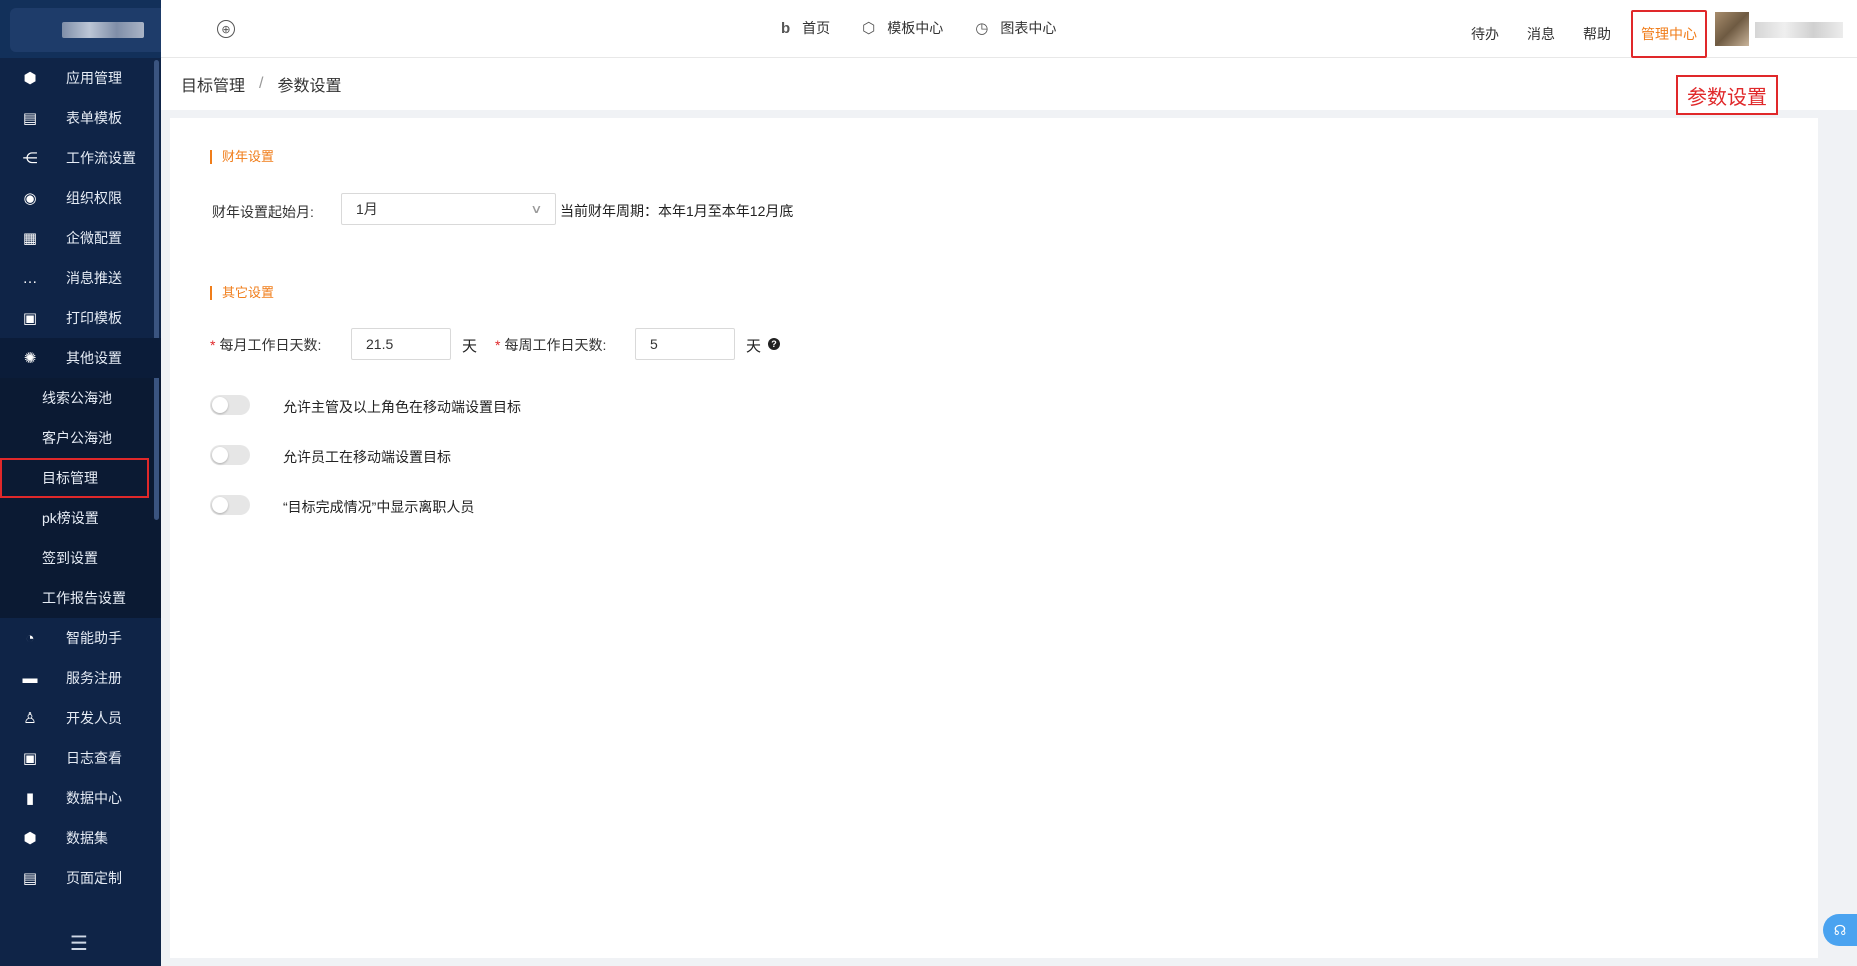 The height and width of the screenshot is (966, 1857). I want to click on fiscal-period-text: 当前财年周期：本年1月至本年12月底, so click(677, 211).